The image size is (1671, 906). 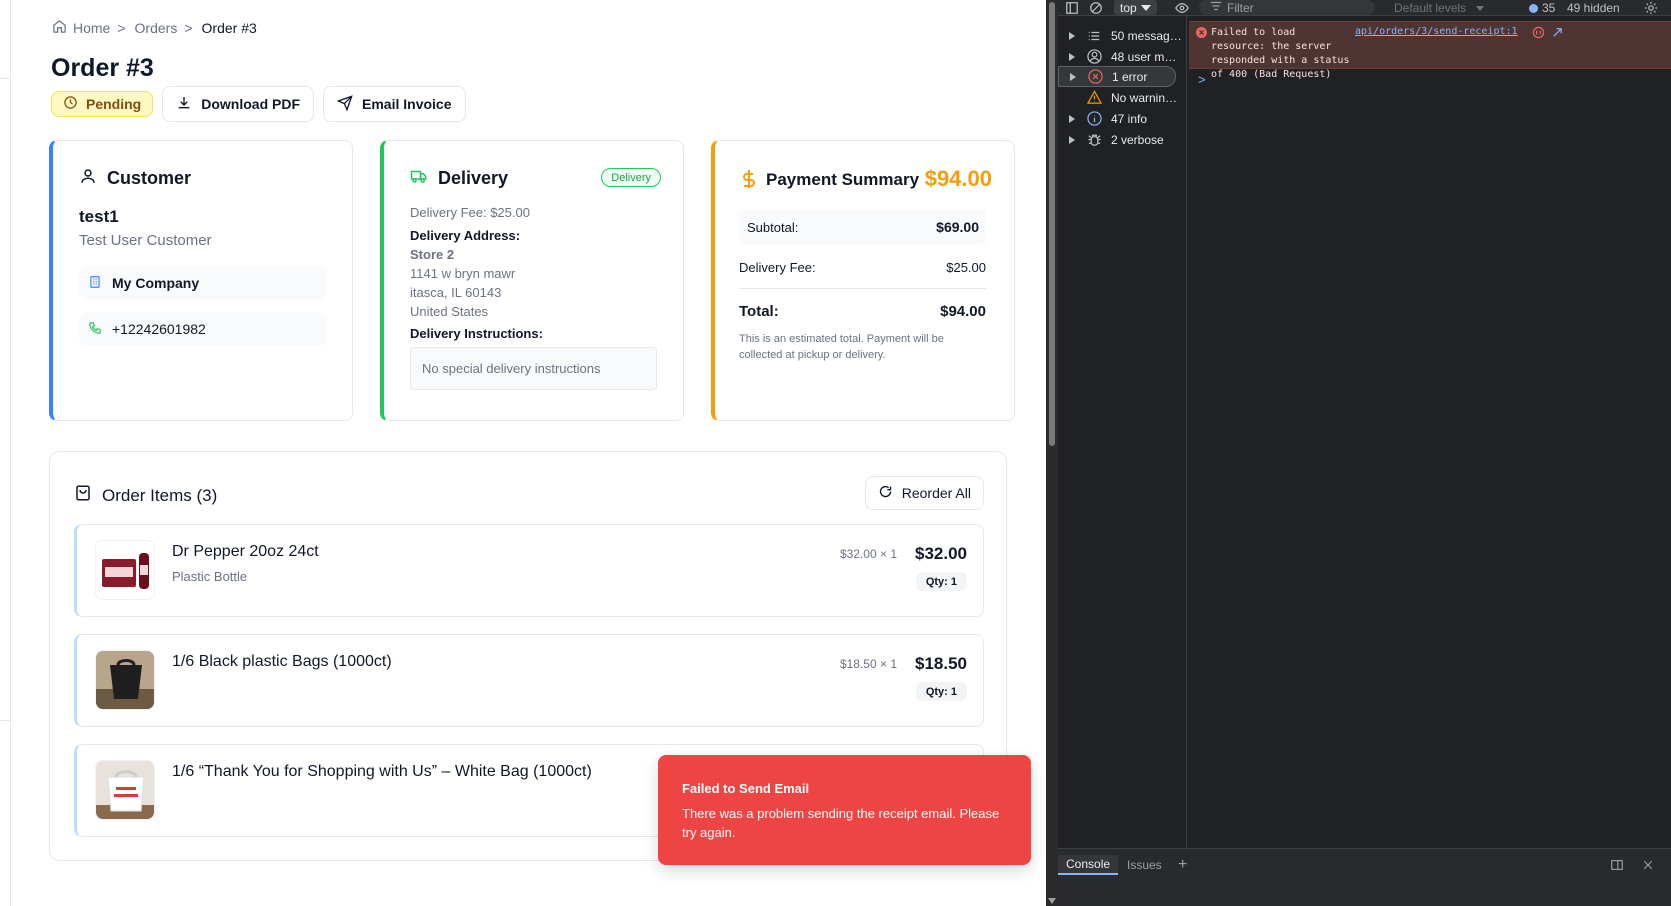 I want to click on left-divider, so click(x=10, y=453).